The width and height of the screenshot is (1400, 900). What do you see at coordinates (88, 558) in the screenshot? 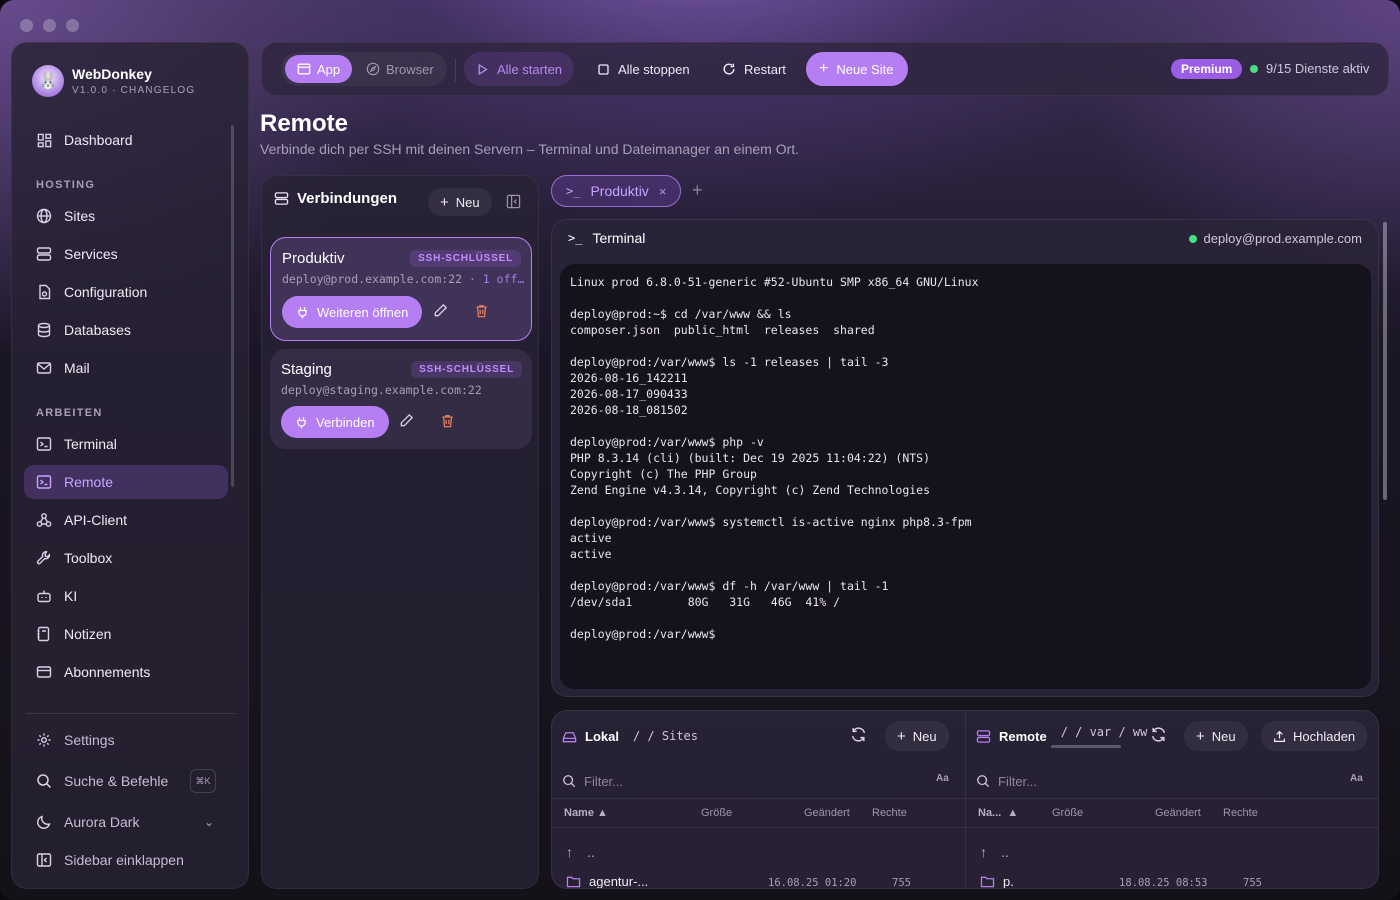
I see `sidebar-item-label: Toolbox` at bounding box center [88, 558].